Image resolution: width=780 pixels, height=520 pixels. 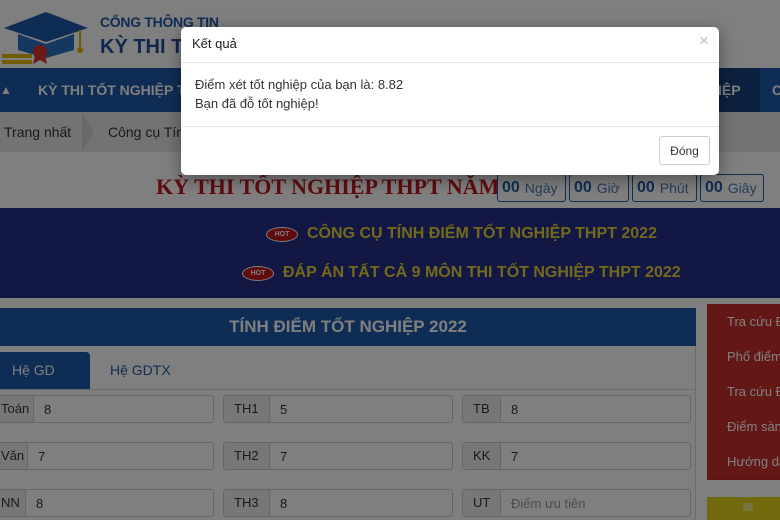 What do you see at coordinates (704, 40) in the screenshot?
I see `close-icon: ×` at bounding box center [704, 40].